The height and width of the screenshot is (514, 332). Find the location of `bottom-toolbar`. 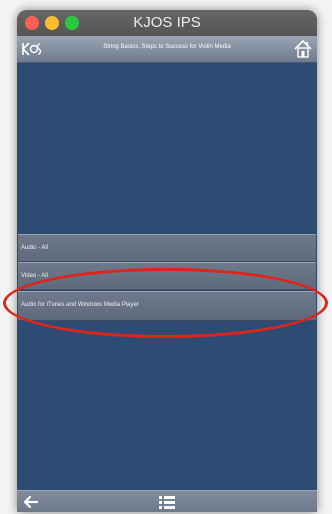

bottom-toolbar is located at coordinates (167, 501).